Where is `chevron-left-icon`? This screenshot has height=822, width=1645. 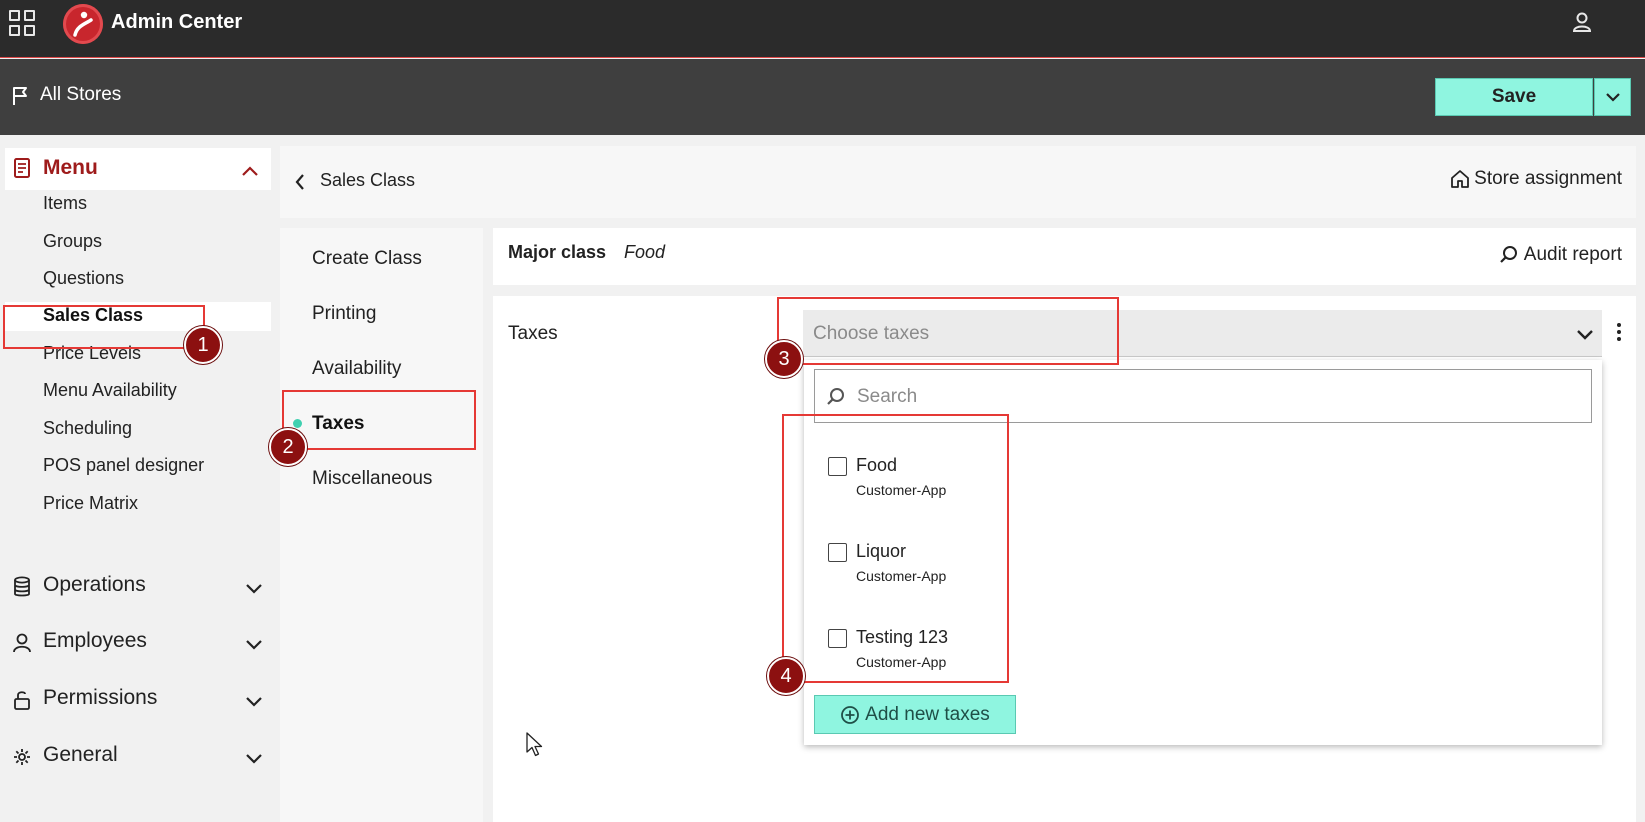 chevron-left-icon is located at coordinates (300, 184).